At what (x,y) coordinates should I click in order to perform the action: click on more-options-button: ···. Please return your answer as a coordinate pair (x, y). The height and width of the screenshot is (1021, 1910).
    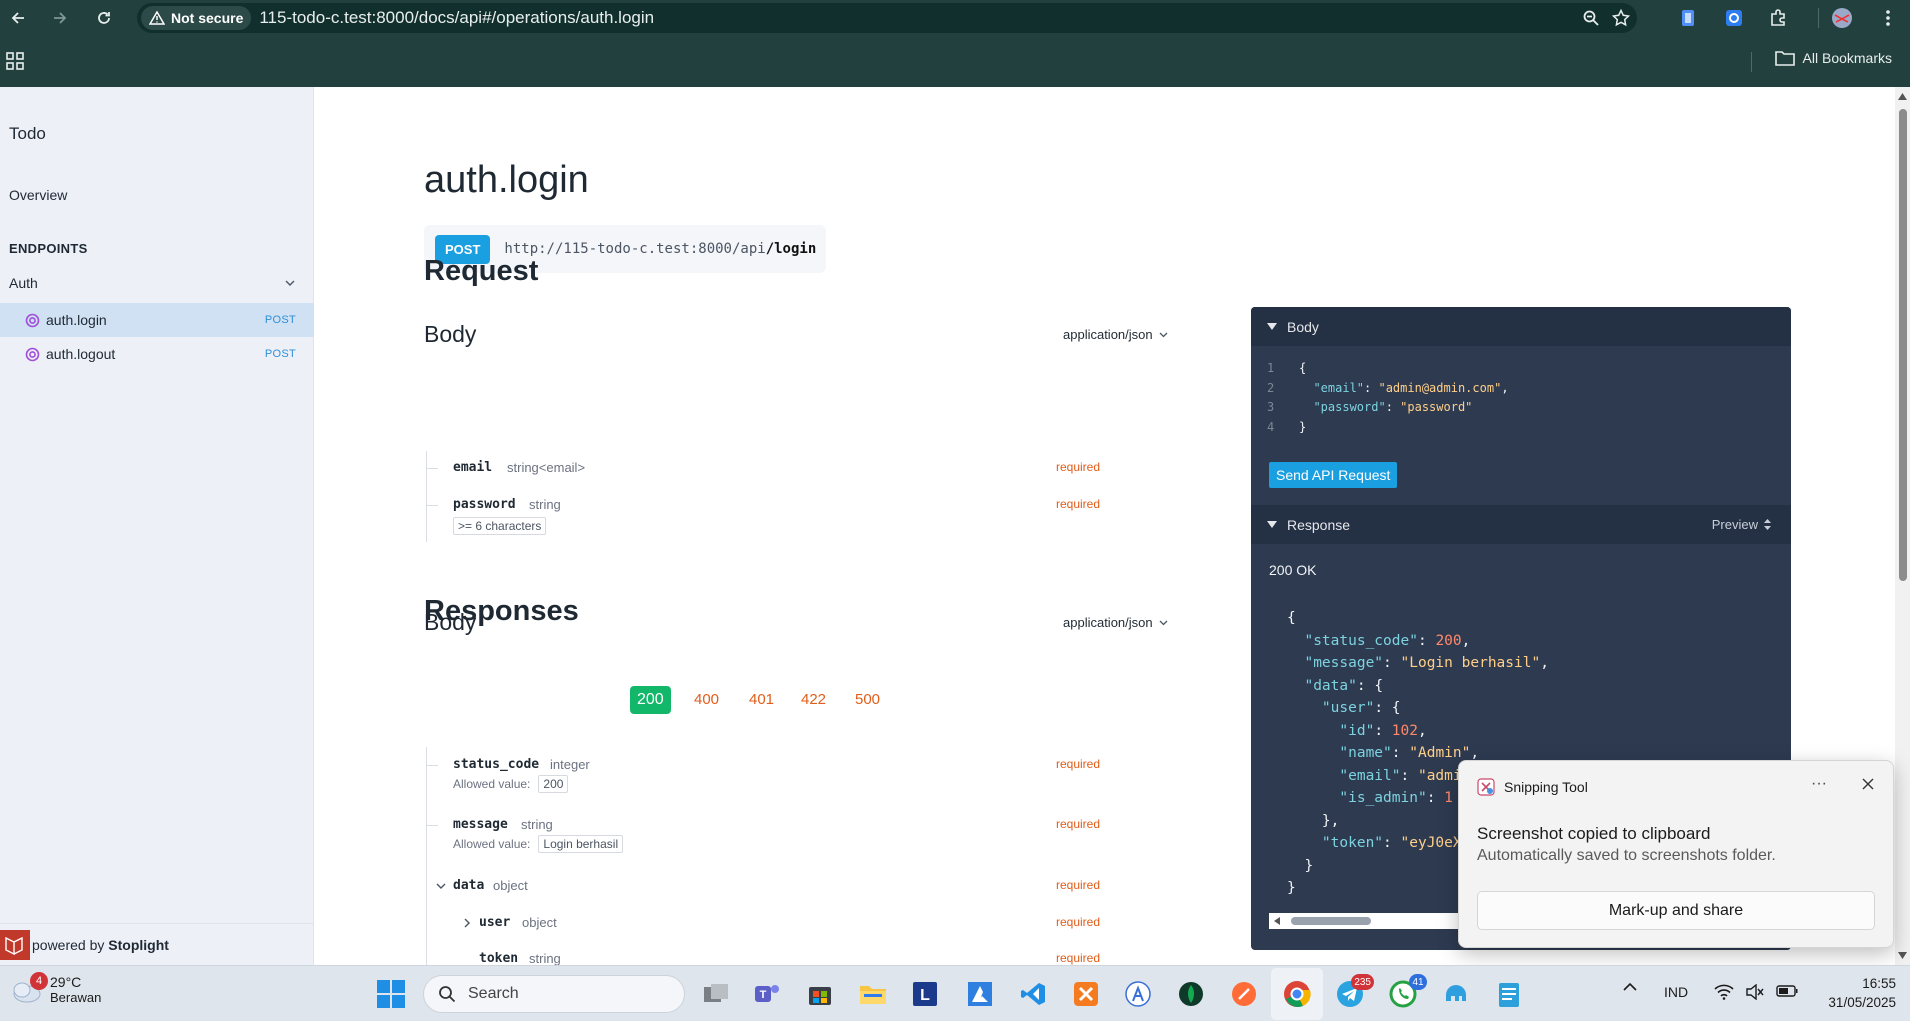
    Looking at the image, I should click on (1819, 784).